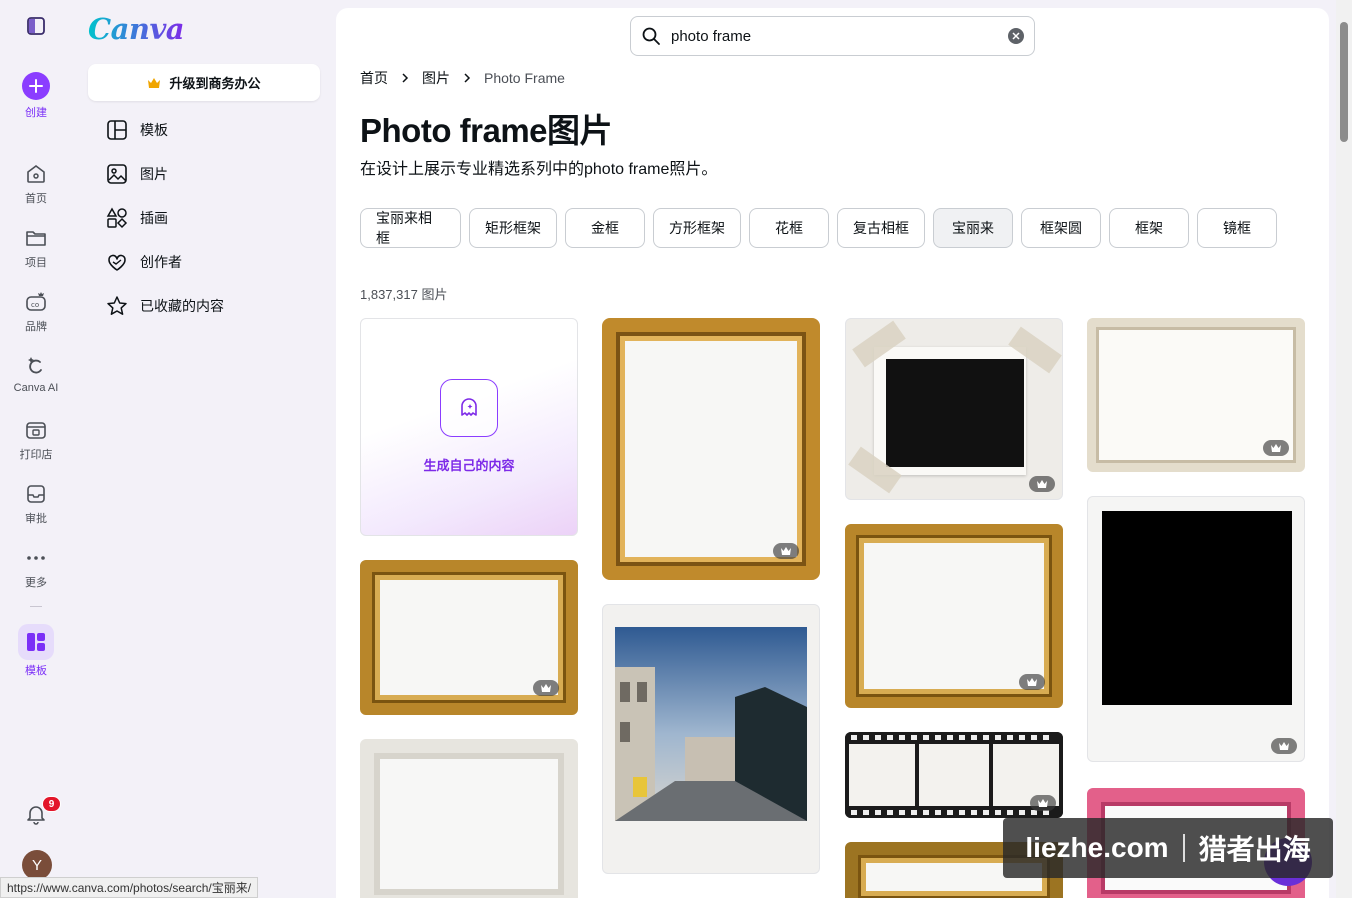 Image resolution: width=1352 pixels, height=898 pixels. What do you see at coordinates (881, 228) in the screenshot?
I see `chip: 复古相框` at bounding box center [881, 228].